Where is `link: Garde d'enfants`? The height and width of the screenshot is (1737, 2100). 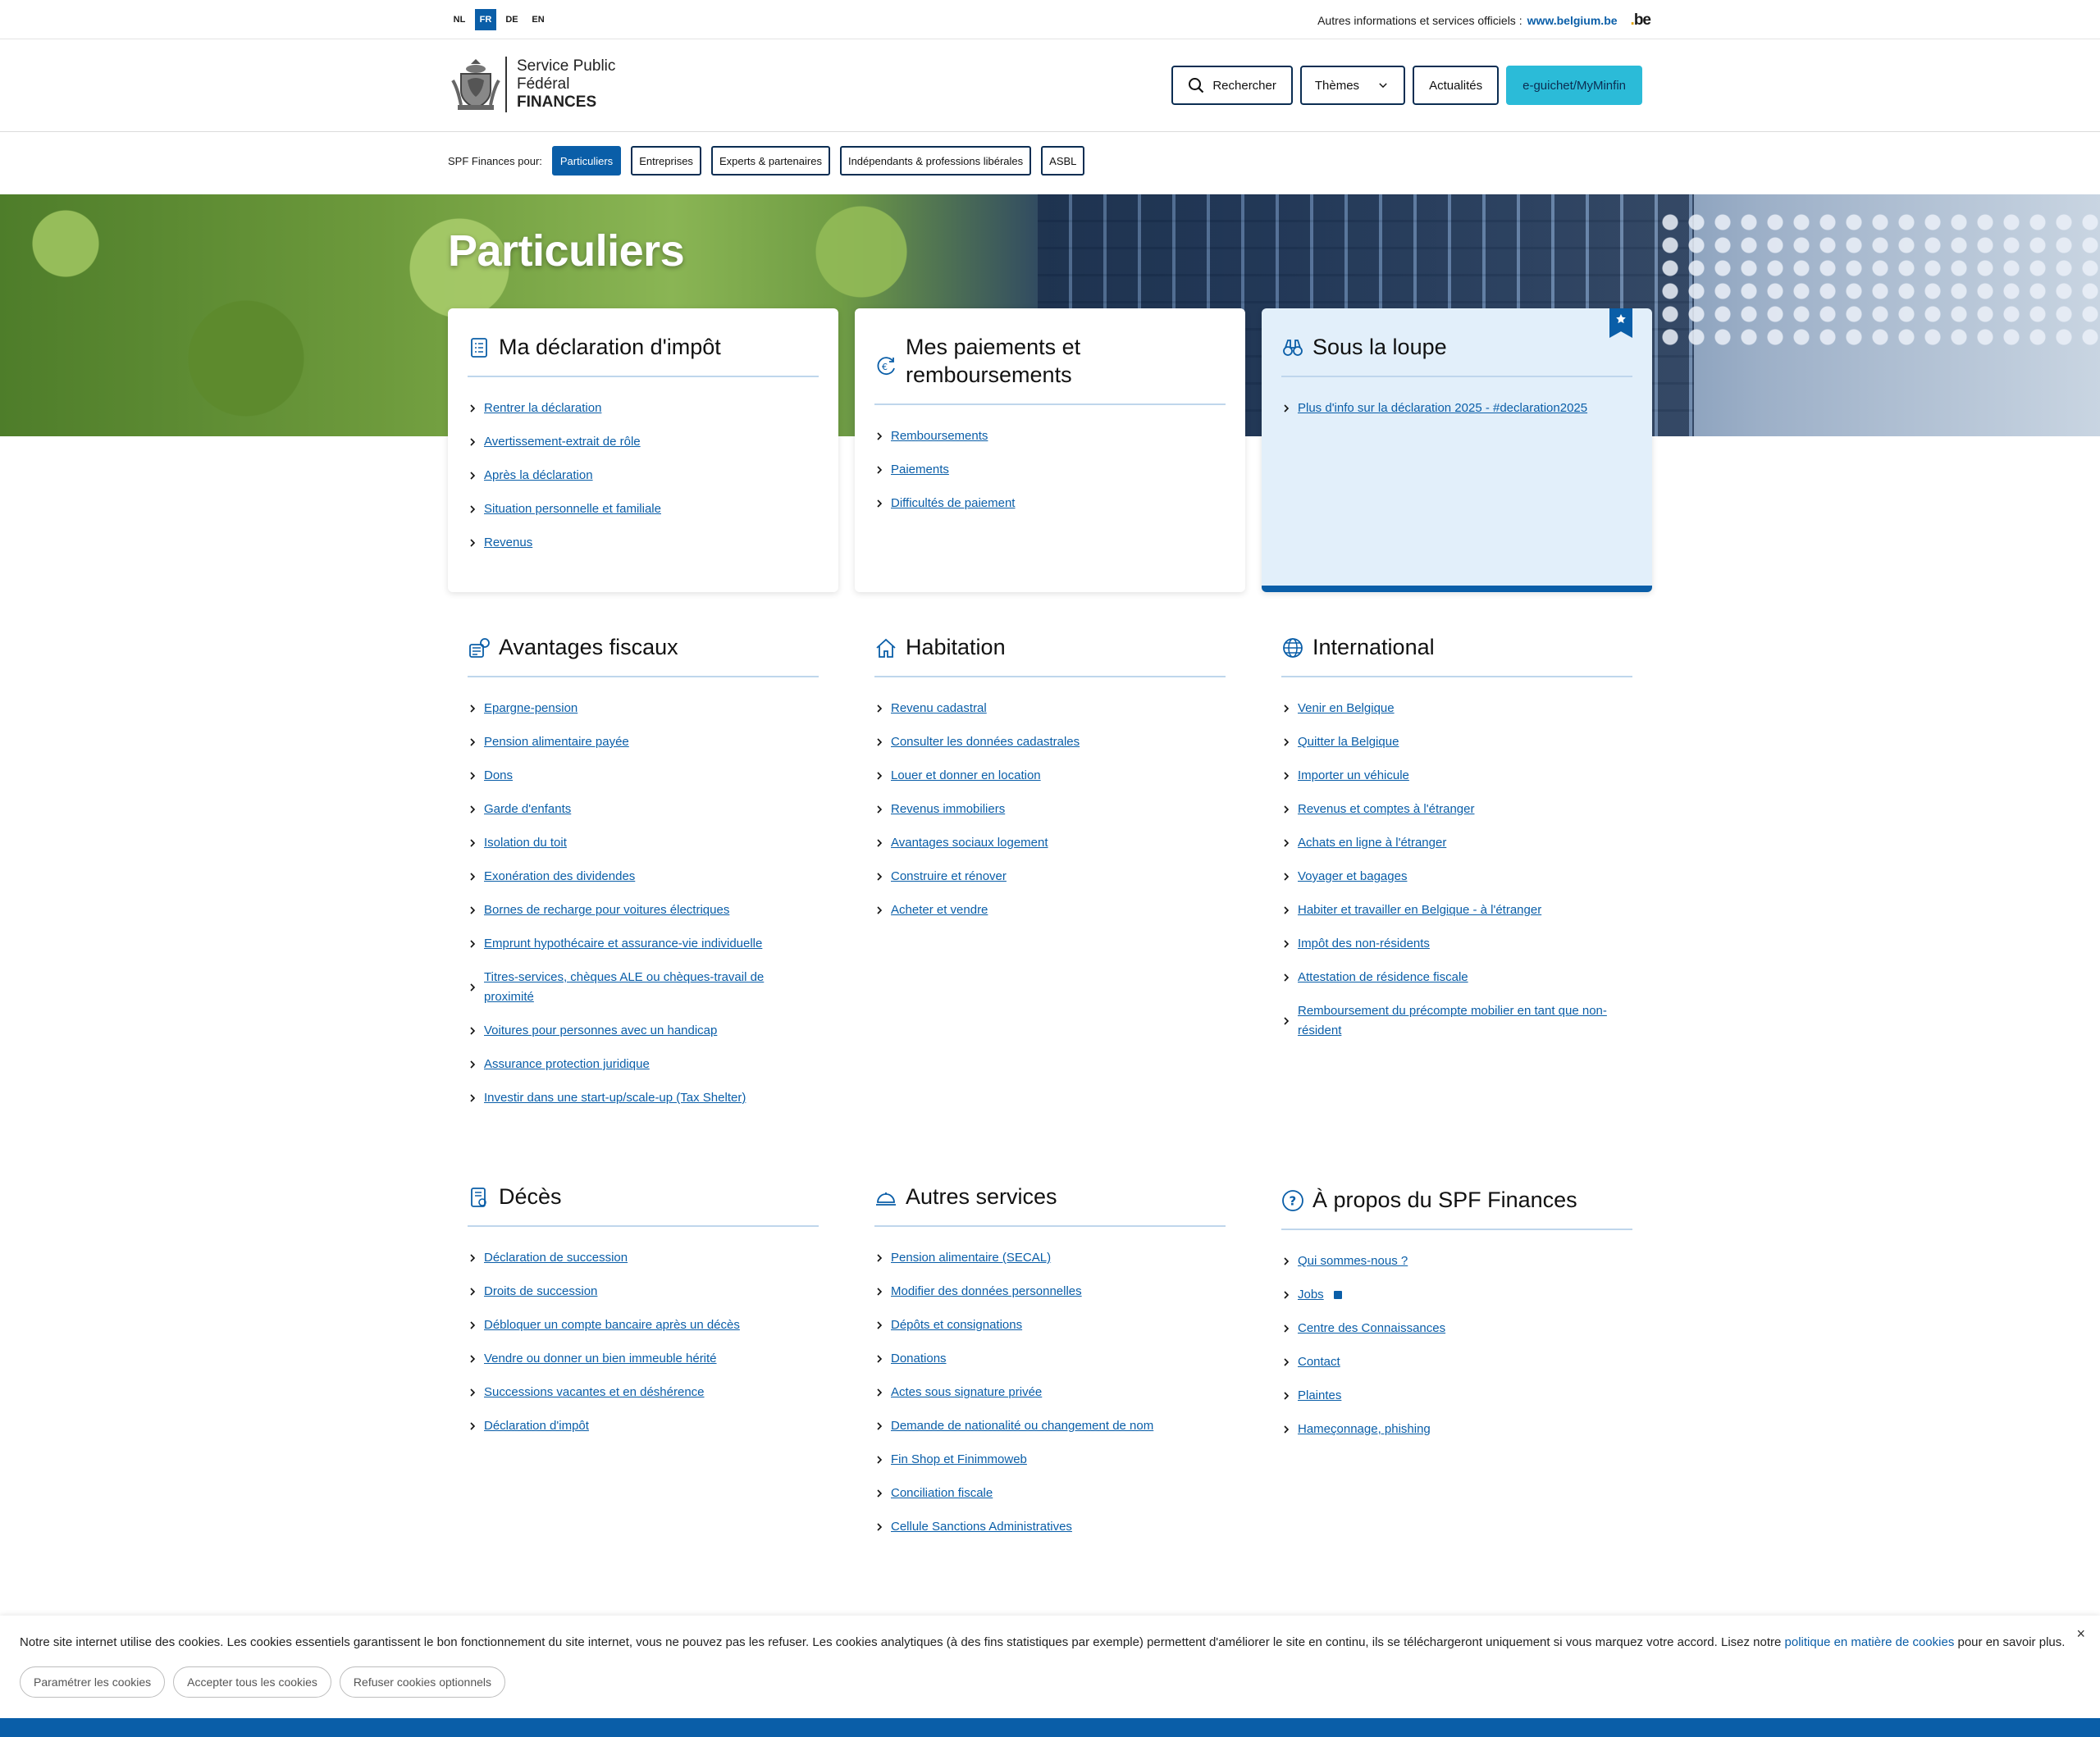
link: Garde d'enfants is located at coordinates (528, 809).